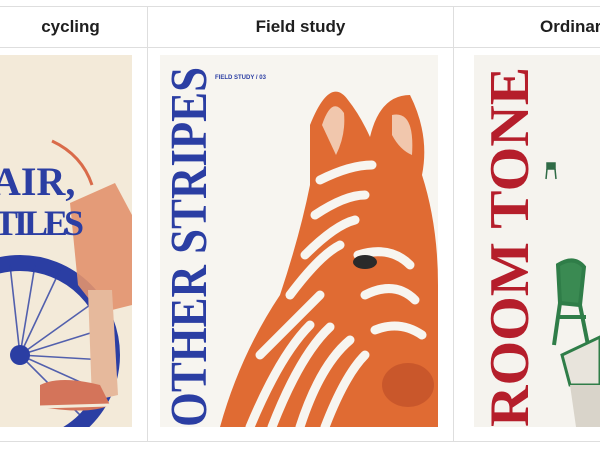 The image size is (600, 450). Describe the element at coordinates (189, 247) in the screenshot. I see `field-study-cover-title: OTHER STRIPES` at that location.